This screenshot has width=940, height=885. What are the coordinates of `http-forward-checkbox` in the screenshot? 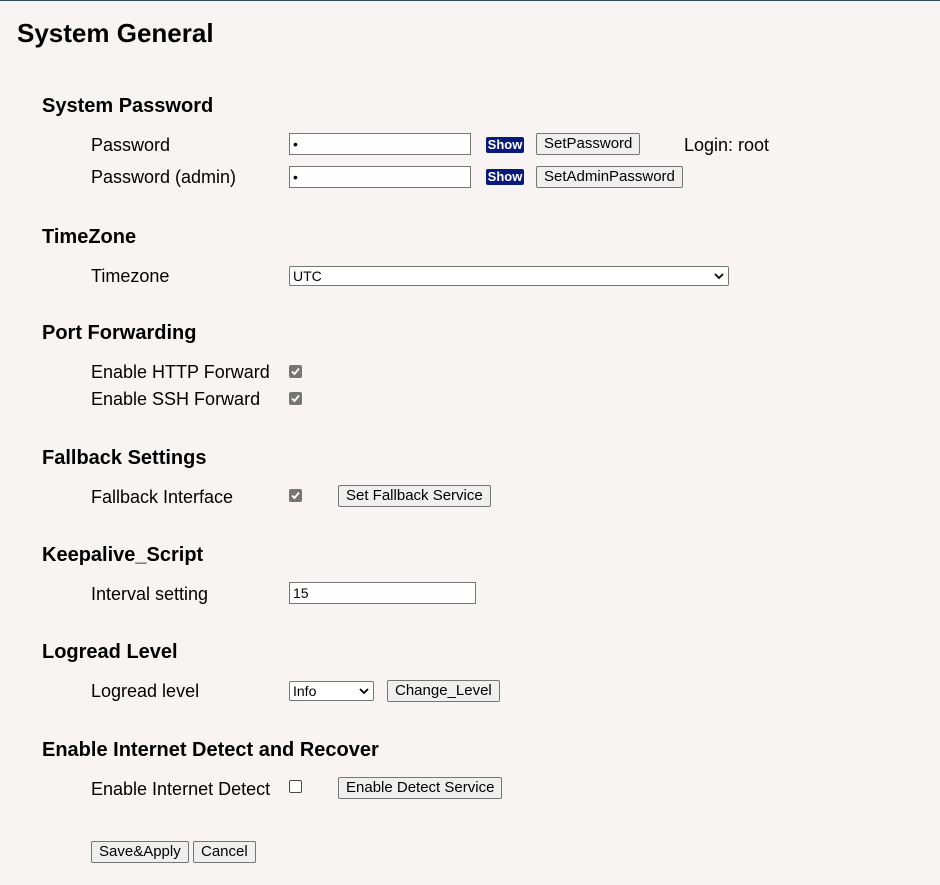 It's located at (295, 371).